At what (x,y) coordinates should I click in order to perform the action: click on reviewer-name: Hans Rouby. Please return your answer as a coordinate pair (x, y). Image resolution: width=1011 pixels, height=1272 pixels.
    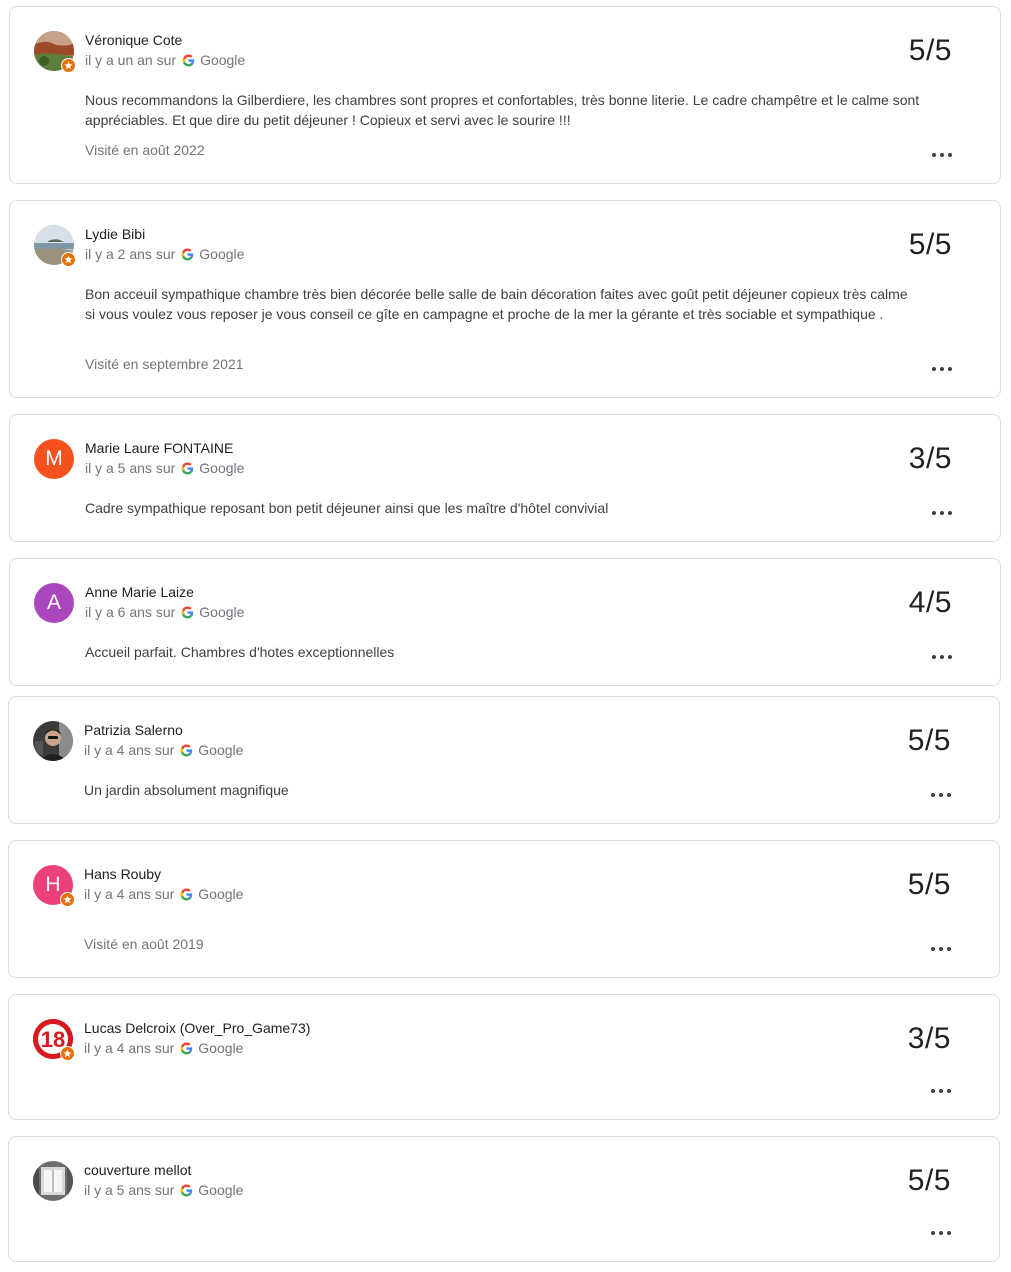
    Looking at the image, I should click on (122, 874).